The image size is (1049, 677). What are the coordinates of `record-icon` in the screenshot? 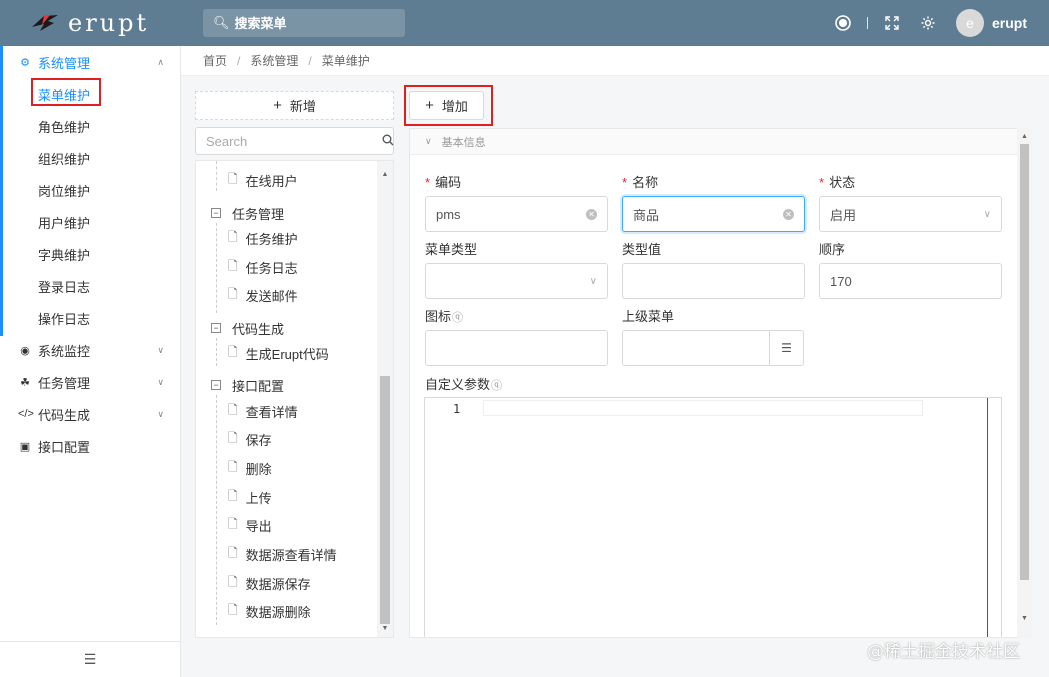 It's located at (843, 23).